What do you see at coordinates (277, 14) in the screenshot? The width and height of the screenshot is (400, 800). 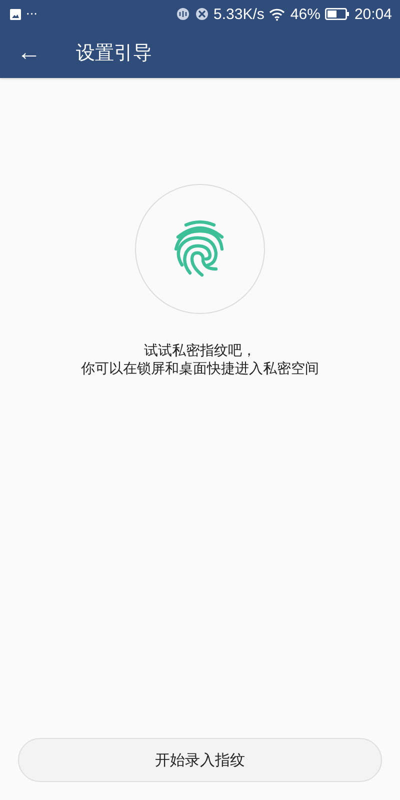 I see `wifi-icon` at bounding box center [277, 14].